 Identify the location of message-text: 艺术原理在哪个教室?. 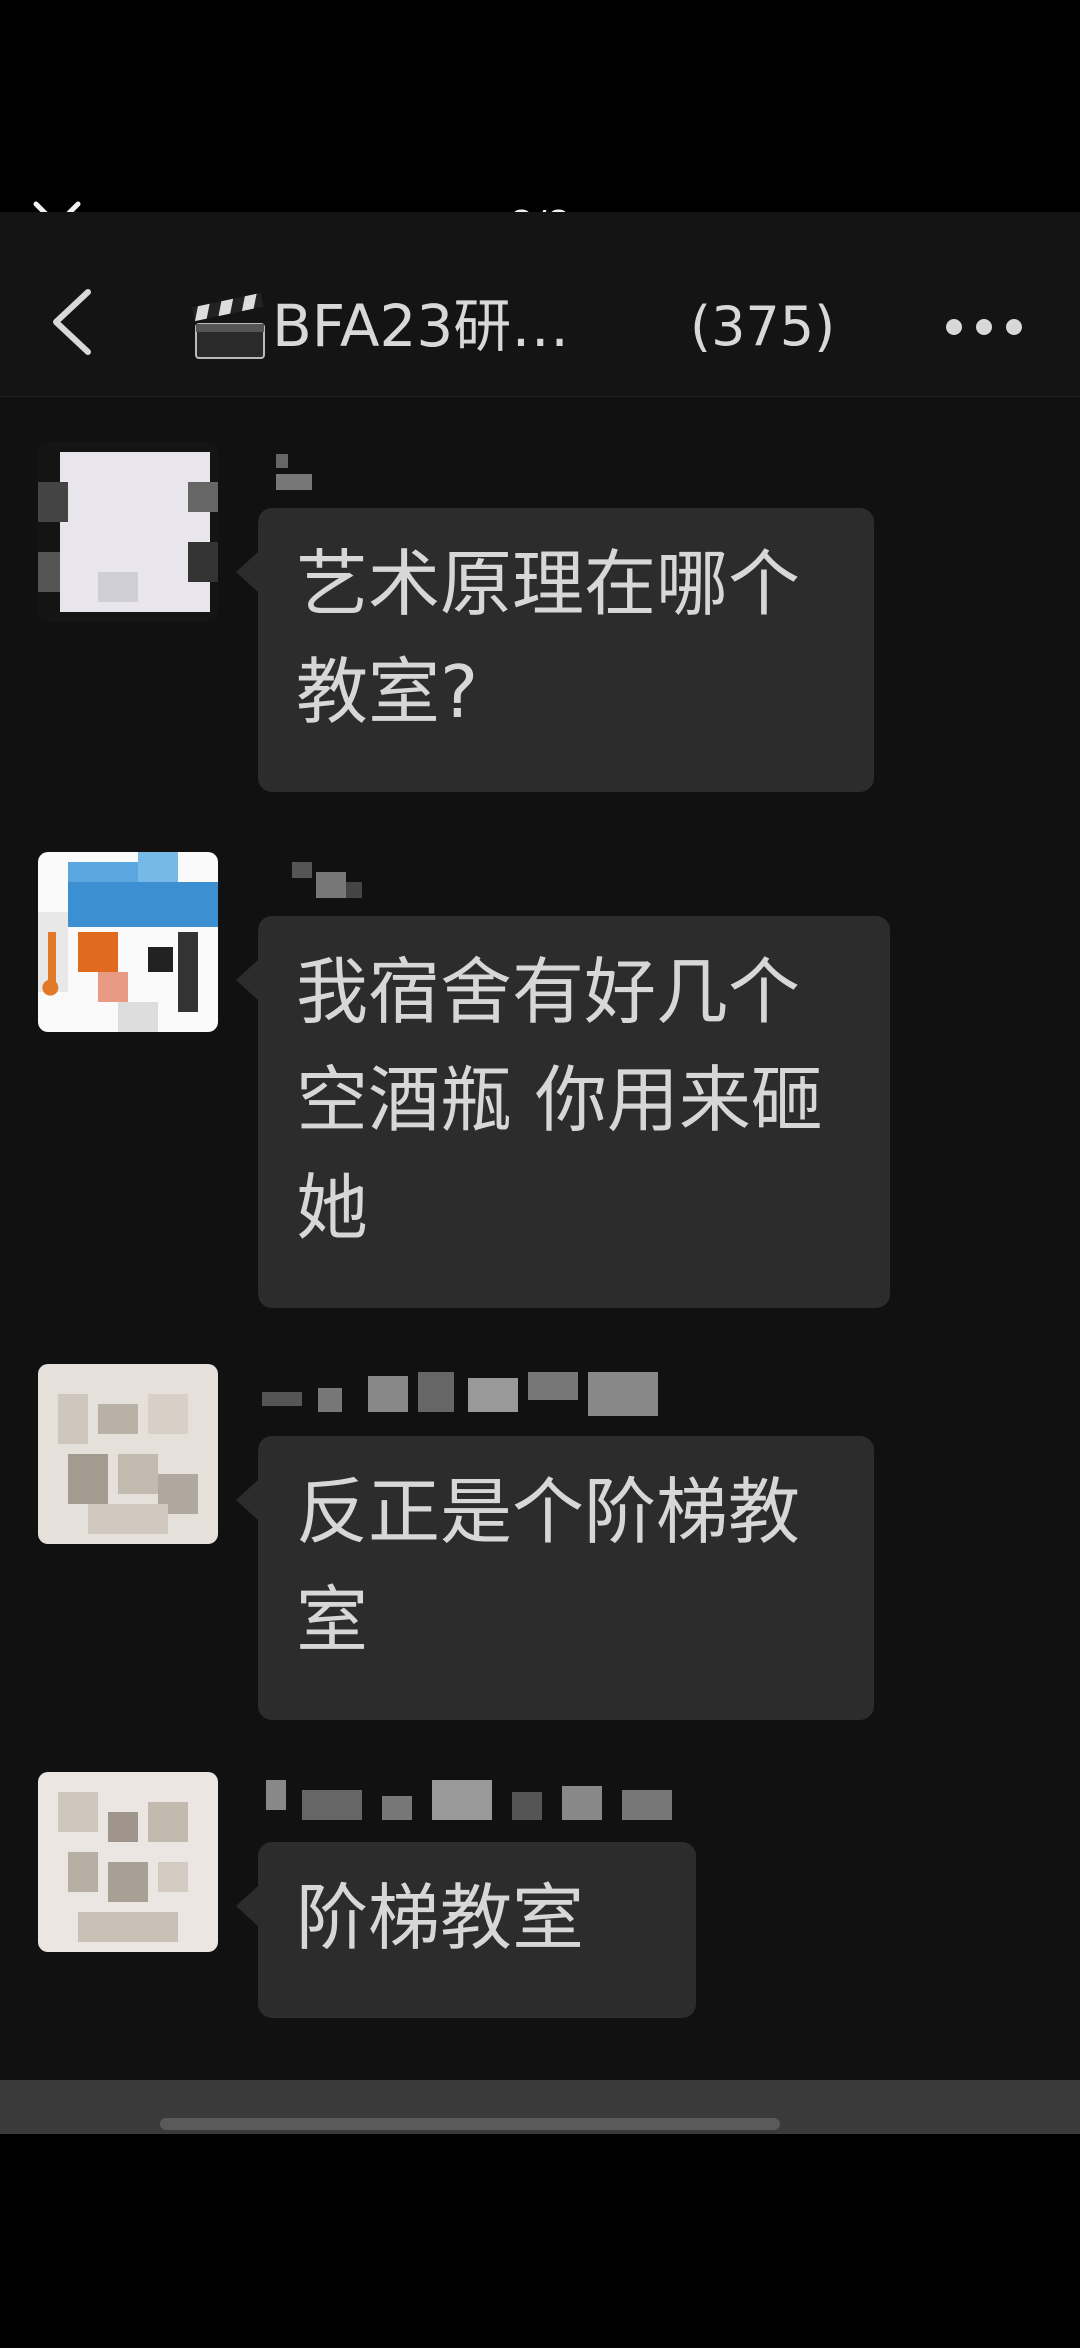
(548, 638).